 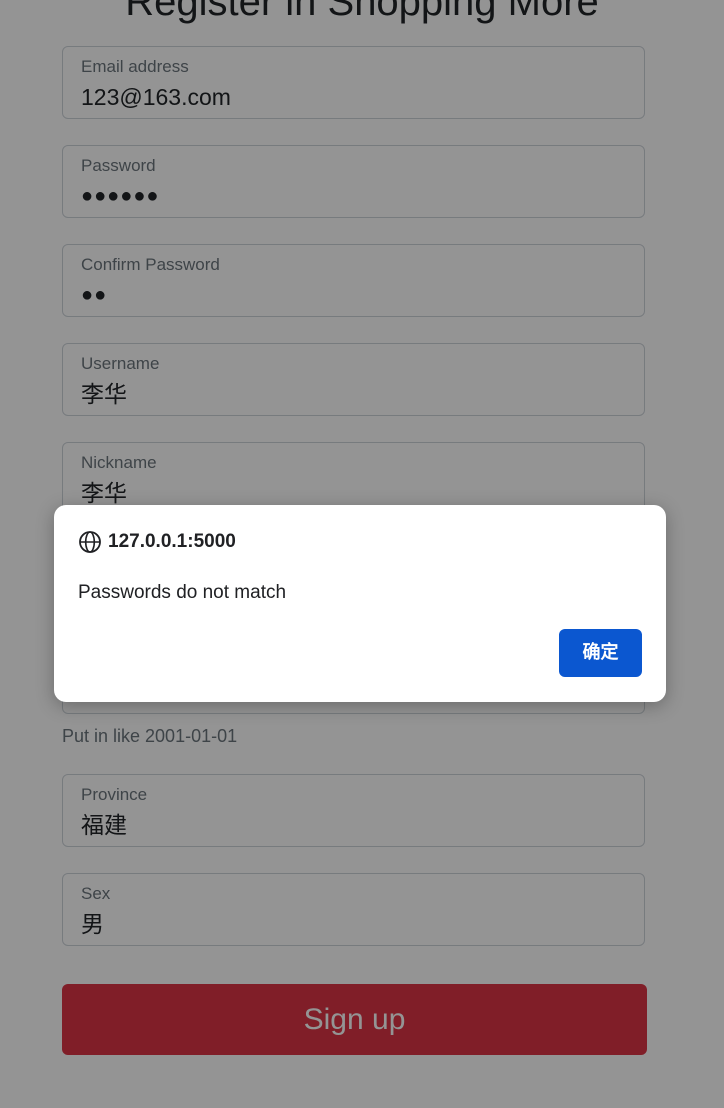 I want to click on dialog-header: 127.0.0.1:5000, so click(x=157, y=542).